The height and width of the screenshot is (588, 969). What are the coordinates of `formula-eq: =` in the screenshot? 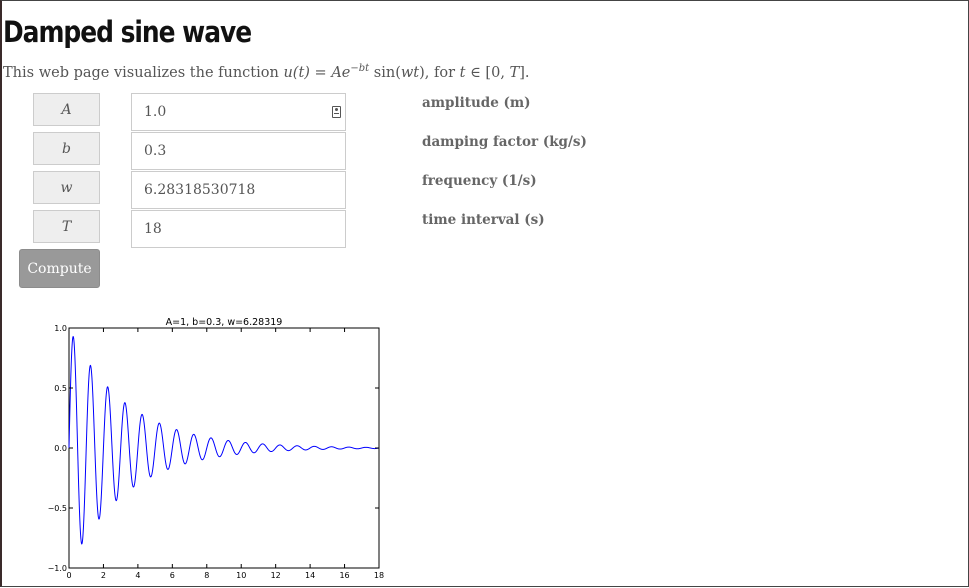 It's located at (320, 73).